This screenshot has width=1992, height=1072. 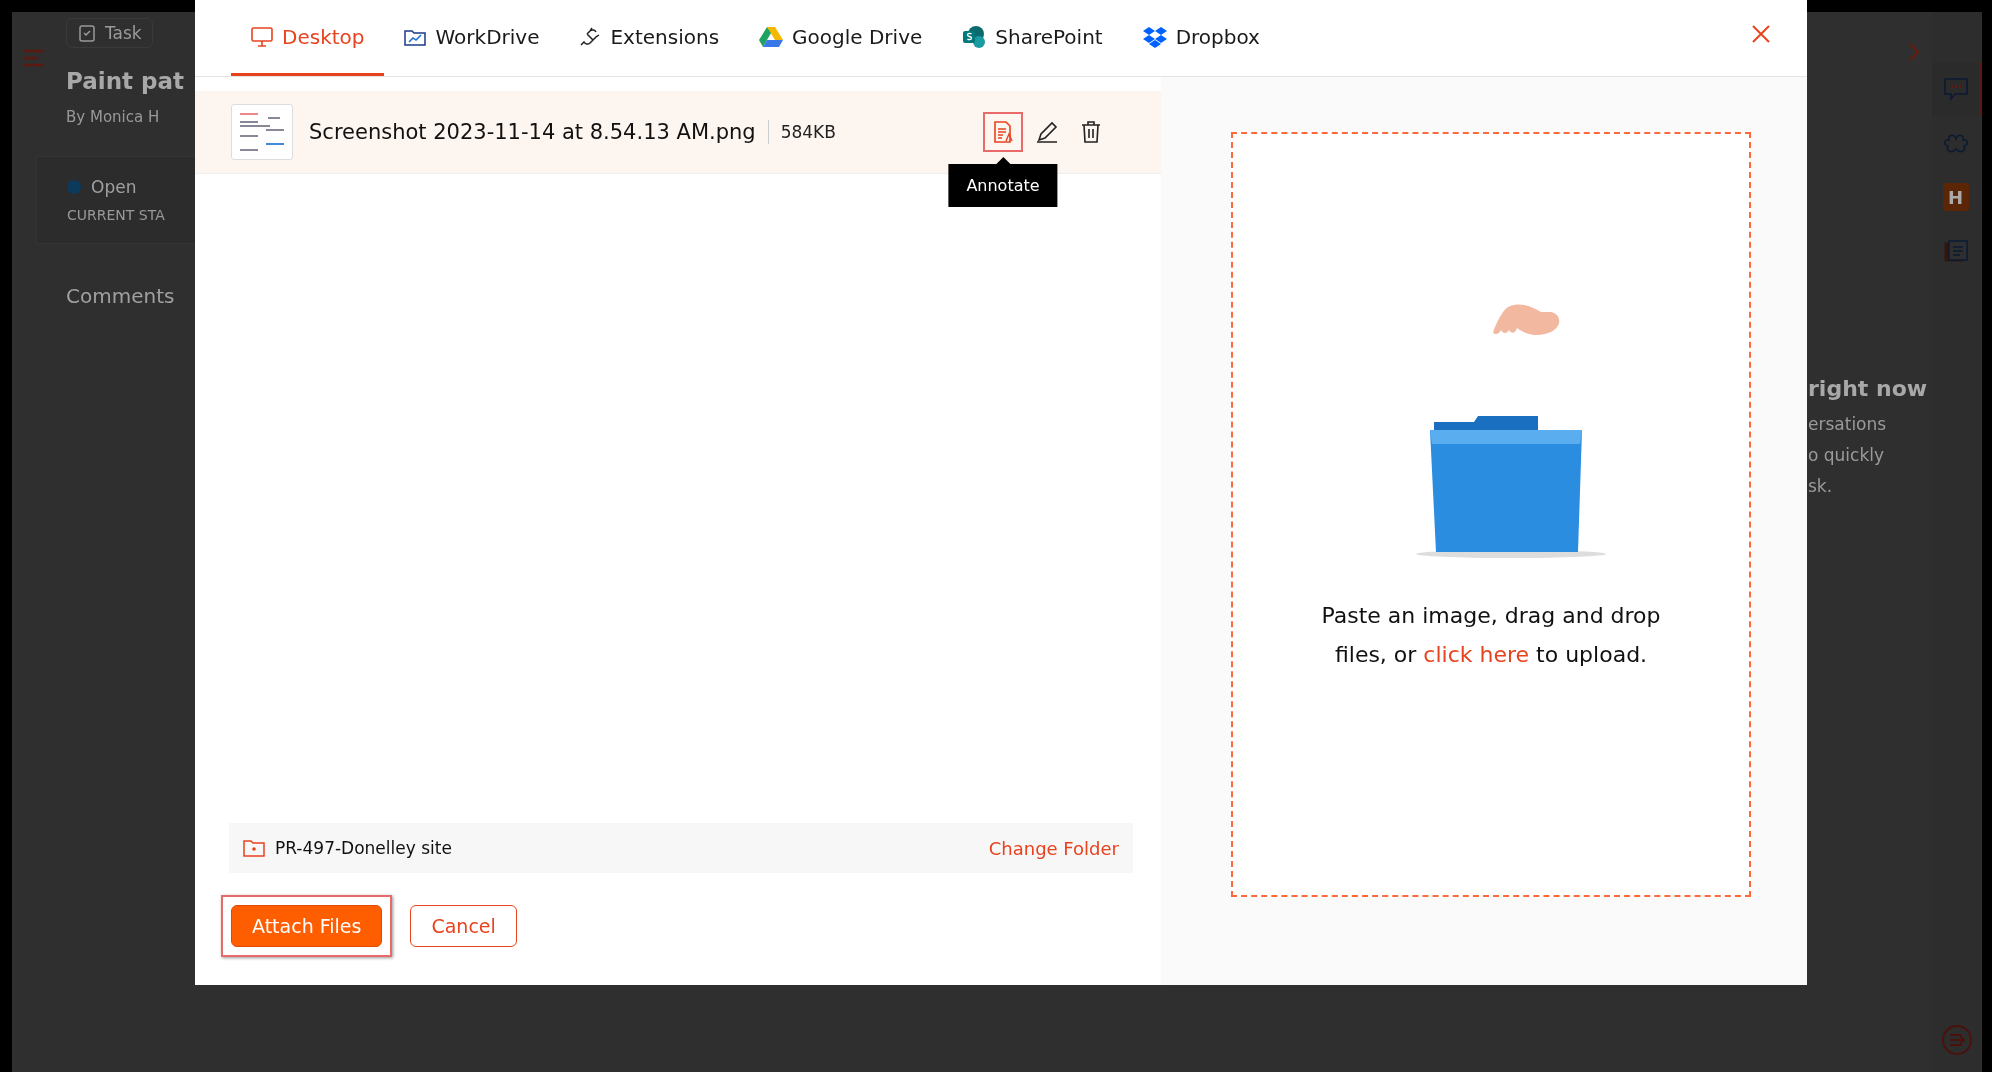 I want to click on source-tab: Dropbox, so click(x=1201, y=38).